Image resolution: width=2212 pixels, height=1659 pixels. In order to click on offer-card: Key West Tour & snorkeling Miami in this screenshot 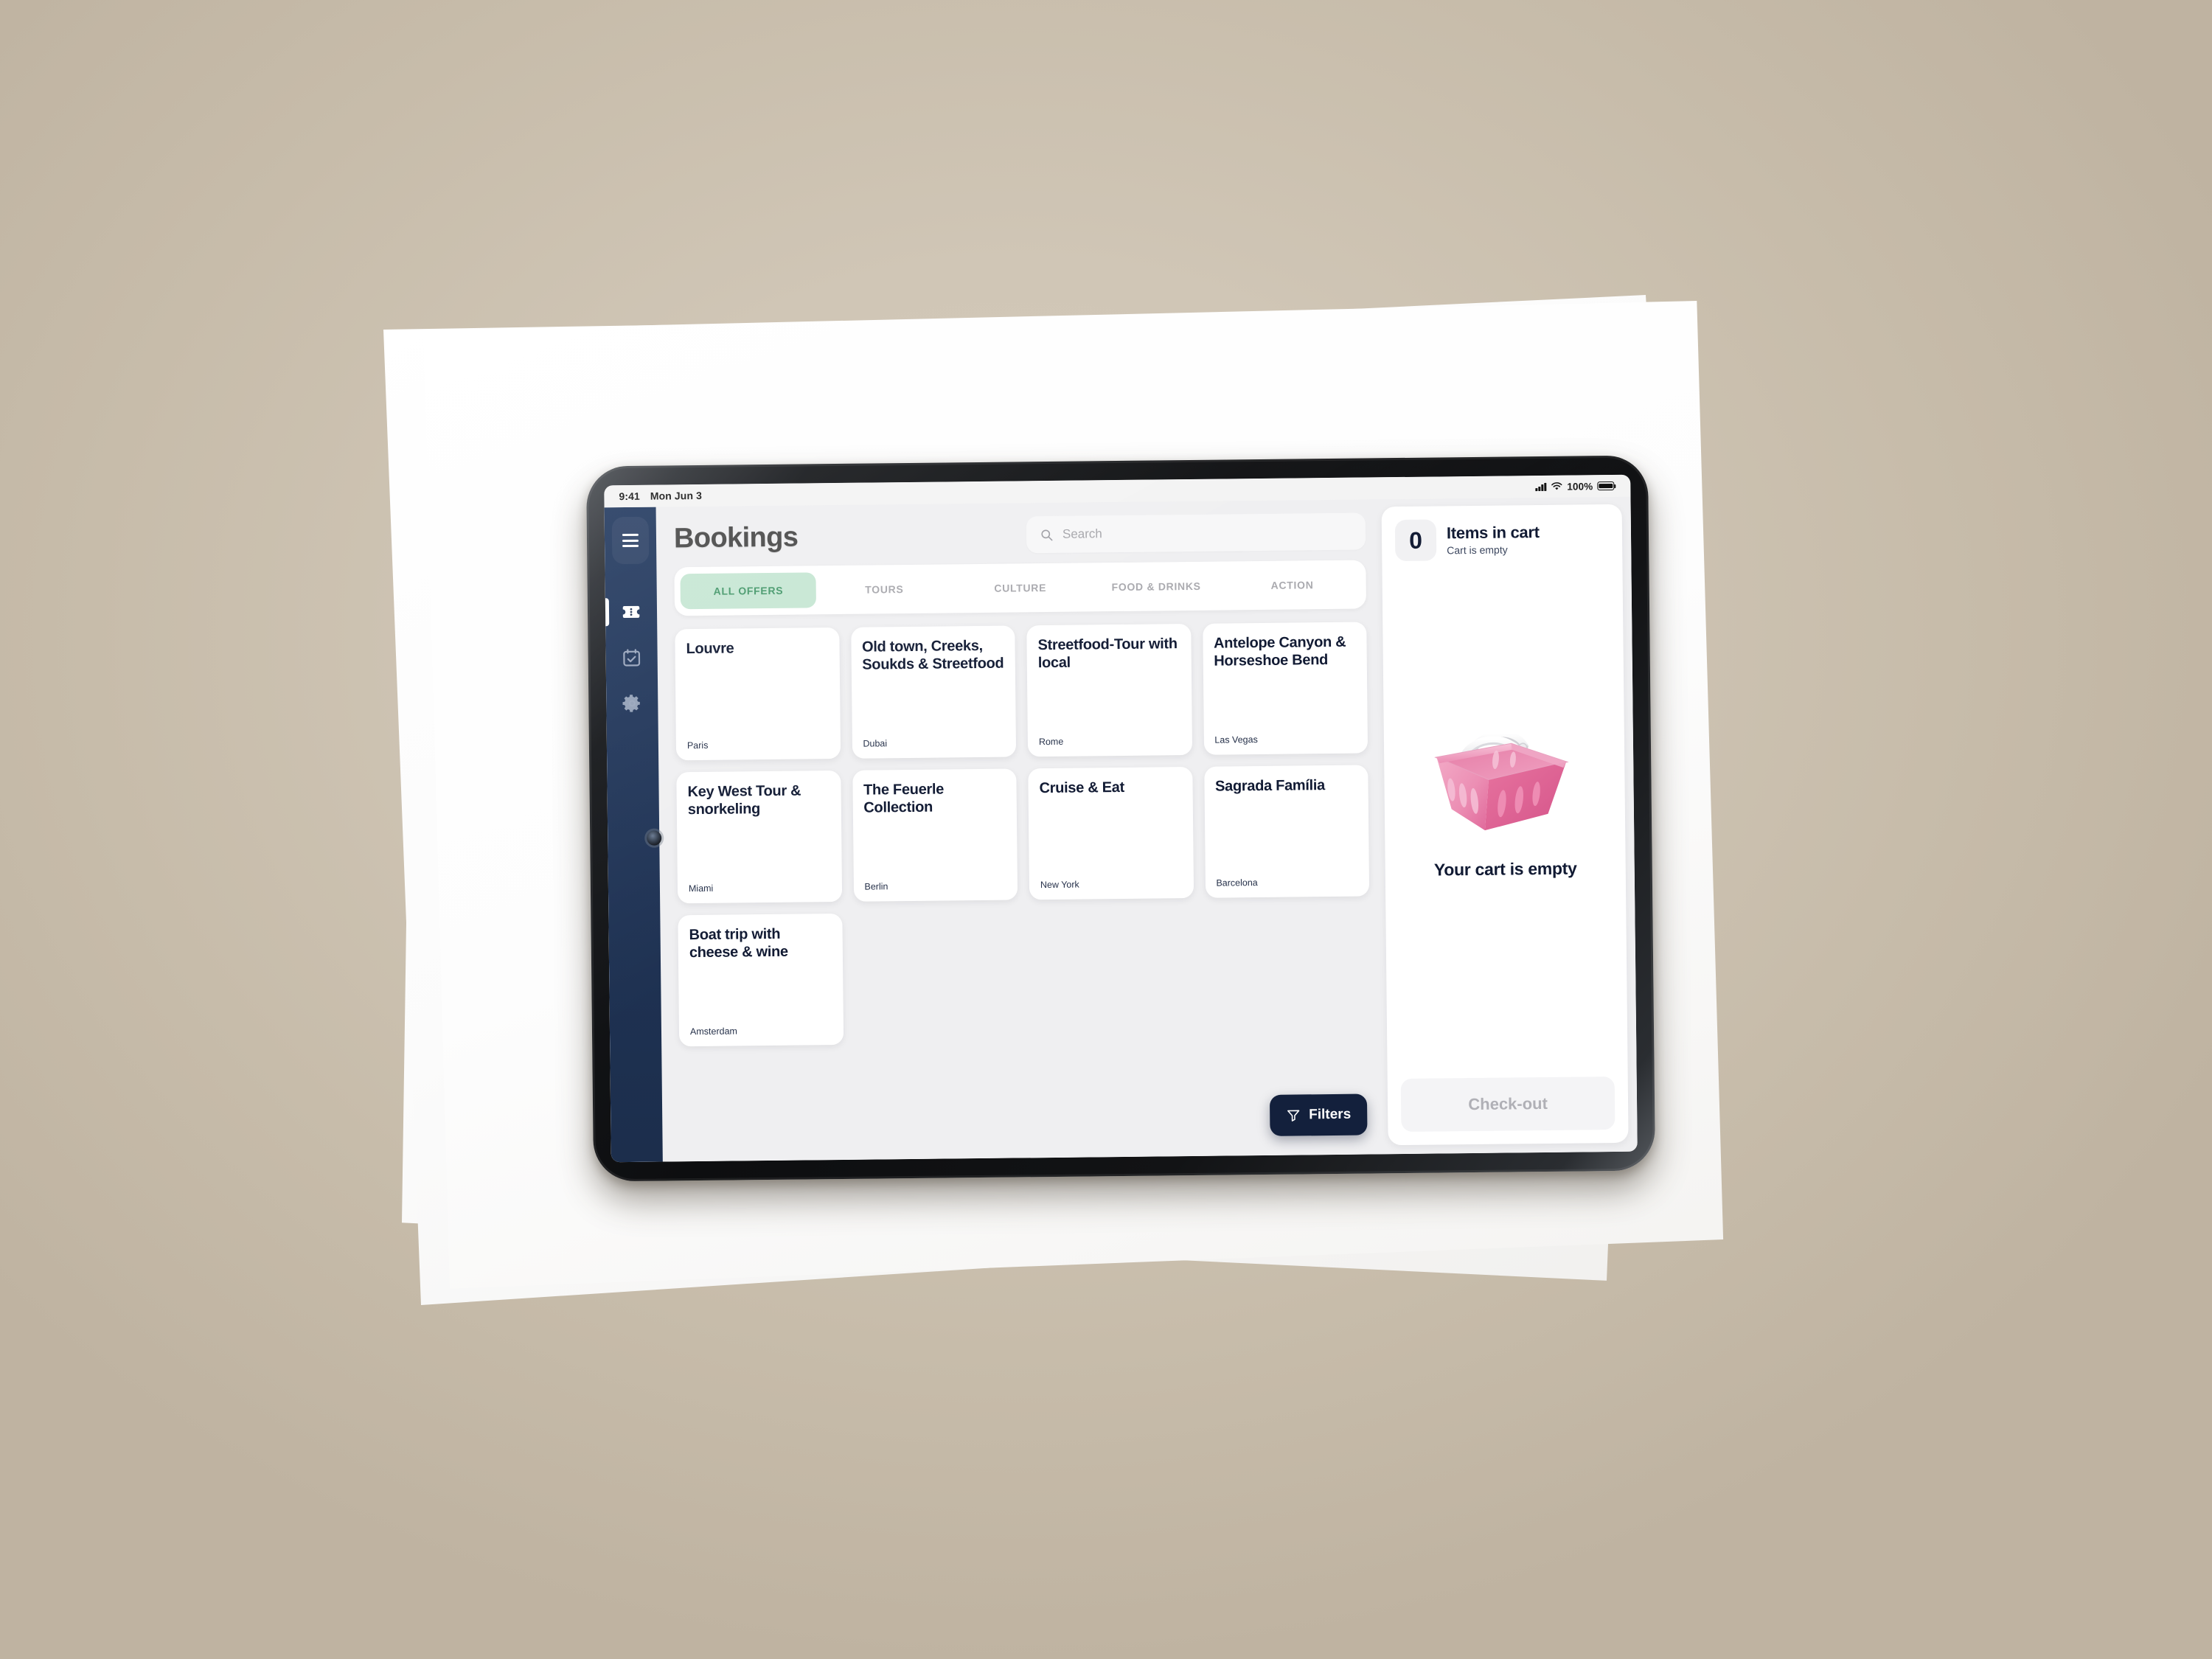, I will do `click(759, 837)`.